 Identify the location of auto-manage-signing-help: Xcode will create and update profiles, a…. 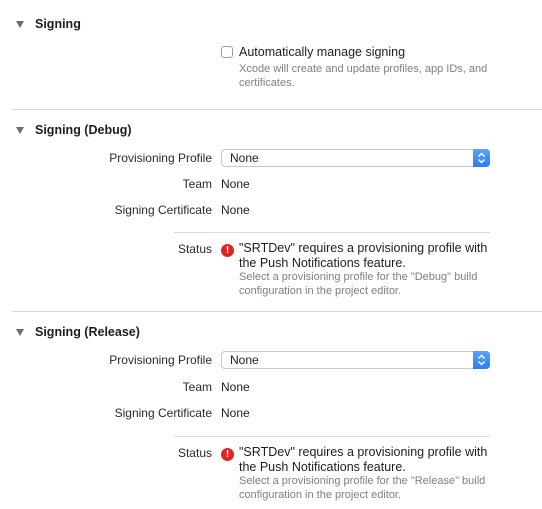
(363, 76).